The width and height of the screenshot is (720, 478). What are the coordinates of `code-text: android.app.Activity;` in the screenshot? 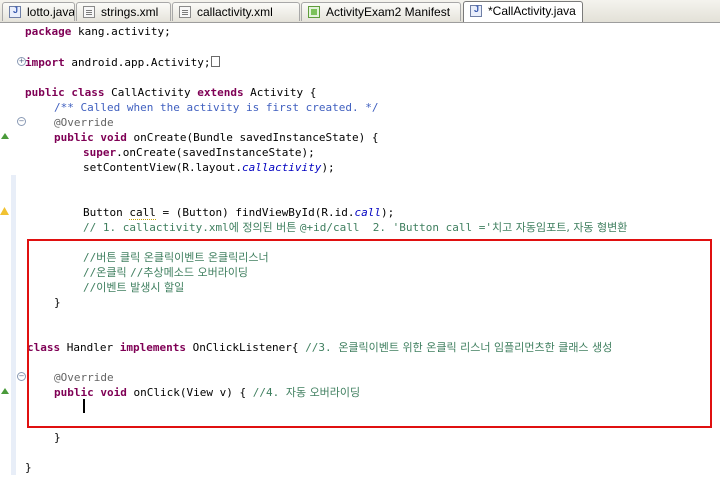 It's located at (137, 62).